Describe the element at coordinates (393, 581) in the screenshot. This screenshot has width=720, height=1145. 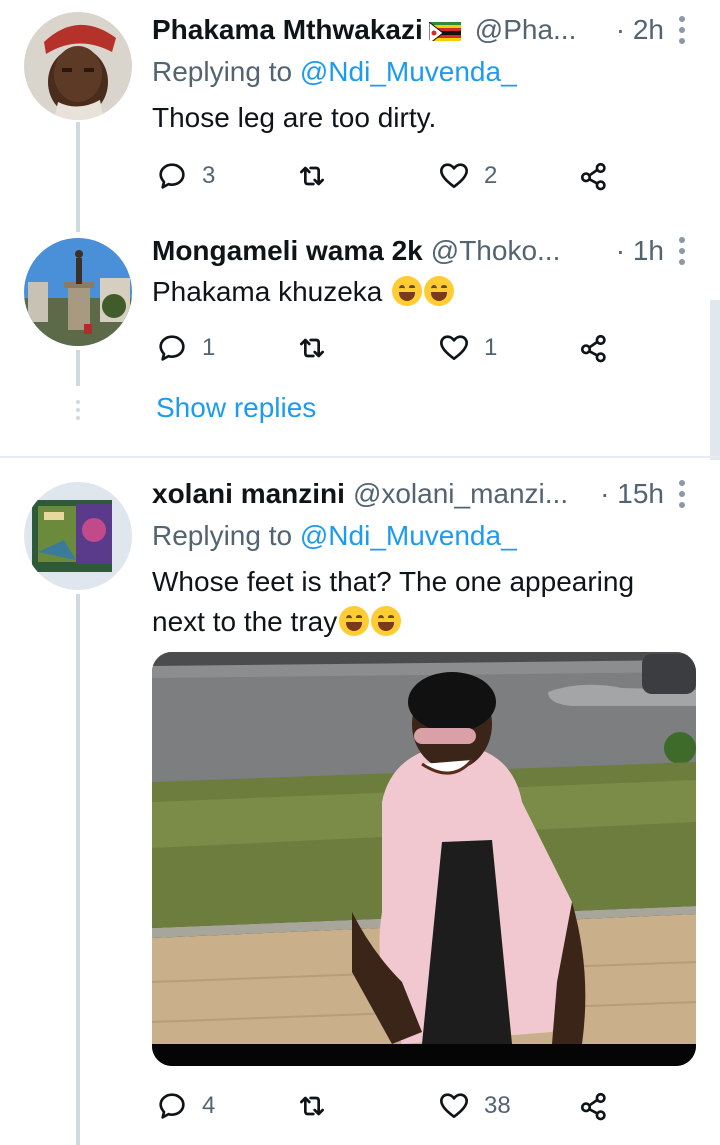
I see `tweet-text-line-1: Whose feet is that? The one appearing` at that location.